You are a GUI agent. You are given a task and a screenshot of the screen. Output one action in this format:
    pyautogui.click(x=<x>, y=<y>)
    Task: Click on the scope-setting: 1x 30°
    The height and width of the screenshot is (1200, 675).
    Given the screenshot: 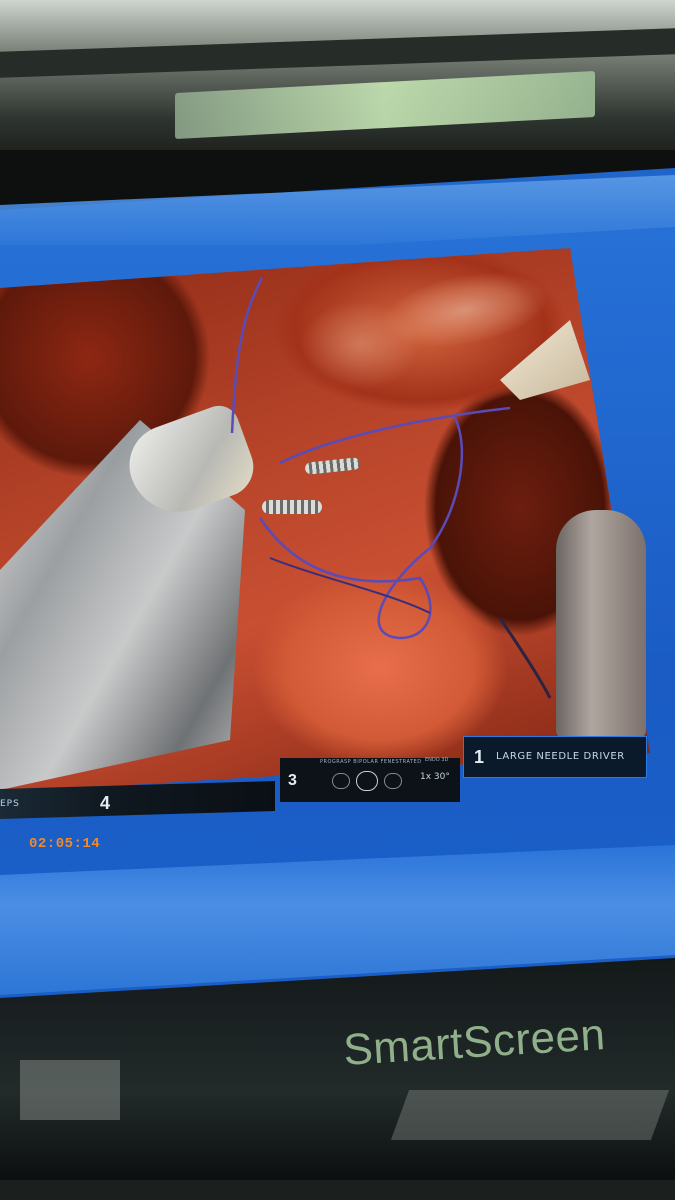 What is the action you would take?
    pyautogui.click(x=435, y=777)
    